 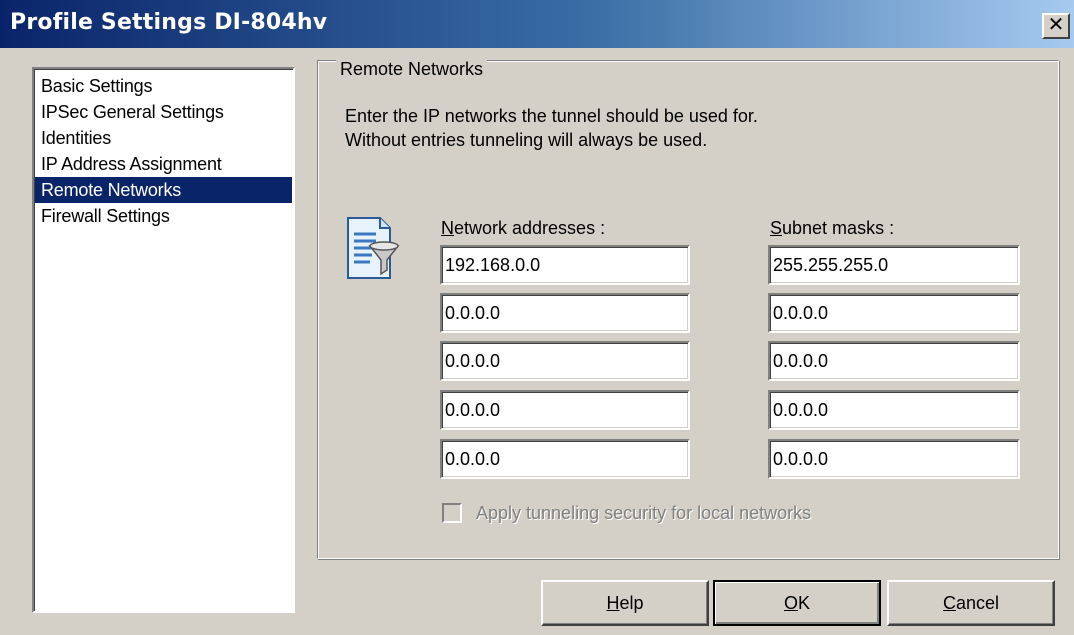 What do you see at coordinates (163, 216) in the screenshot?
I see `sidebar-item-firewall-settings: Firewall Settings` at bounding box center [163, 216].